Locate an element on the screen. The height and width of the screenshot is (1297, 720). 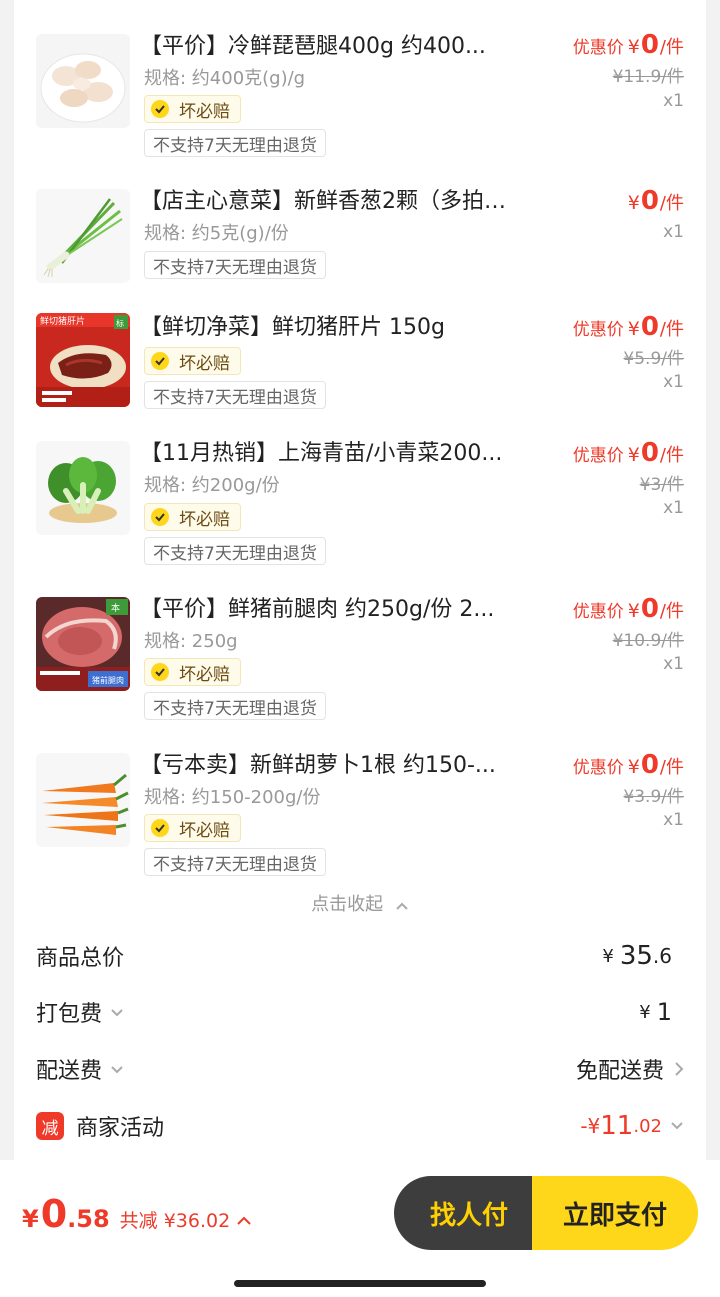
thumb-text: 标 is located at coordinates (120, 323).